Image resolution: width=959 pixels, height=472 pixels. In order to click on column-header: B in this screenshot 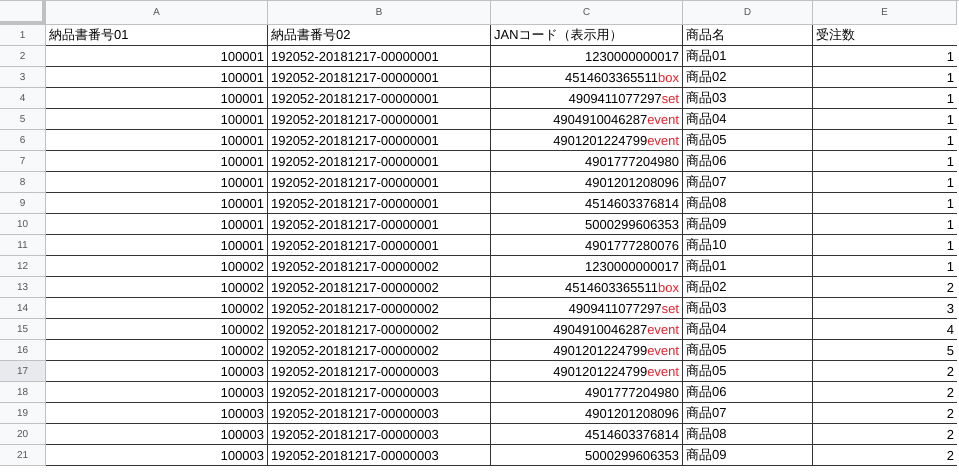, I will do `click(379, 13)`.